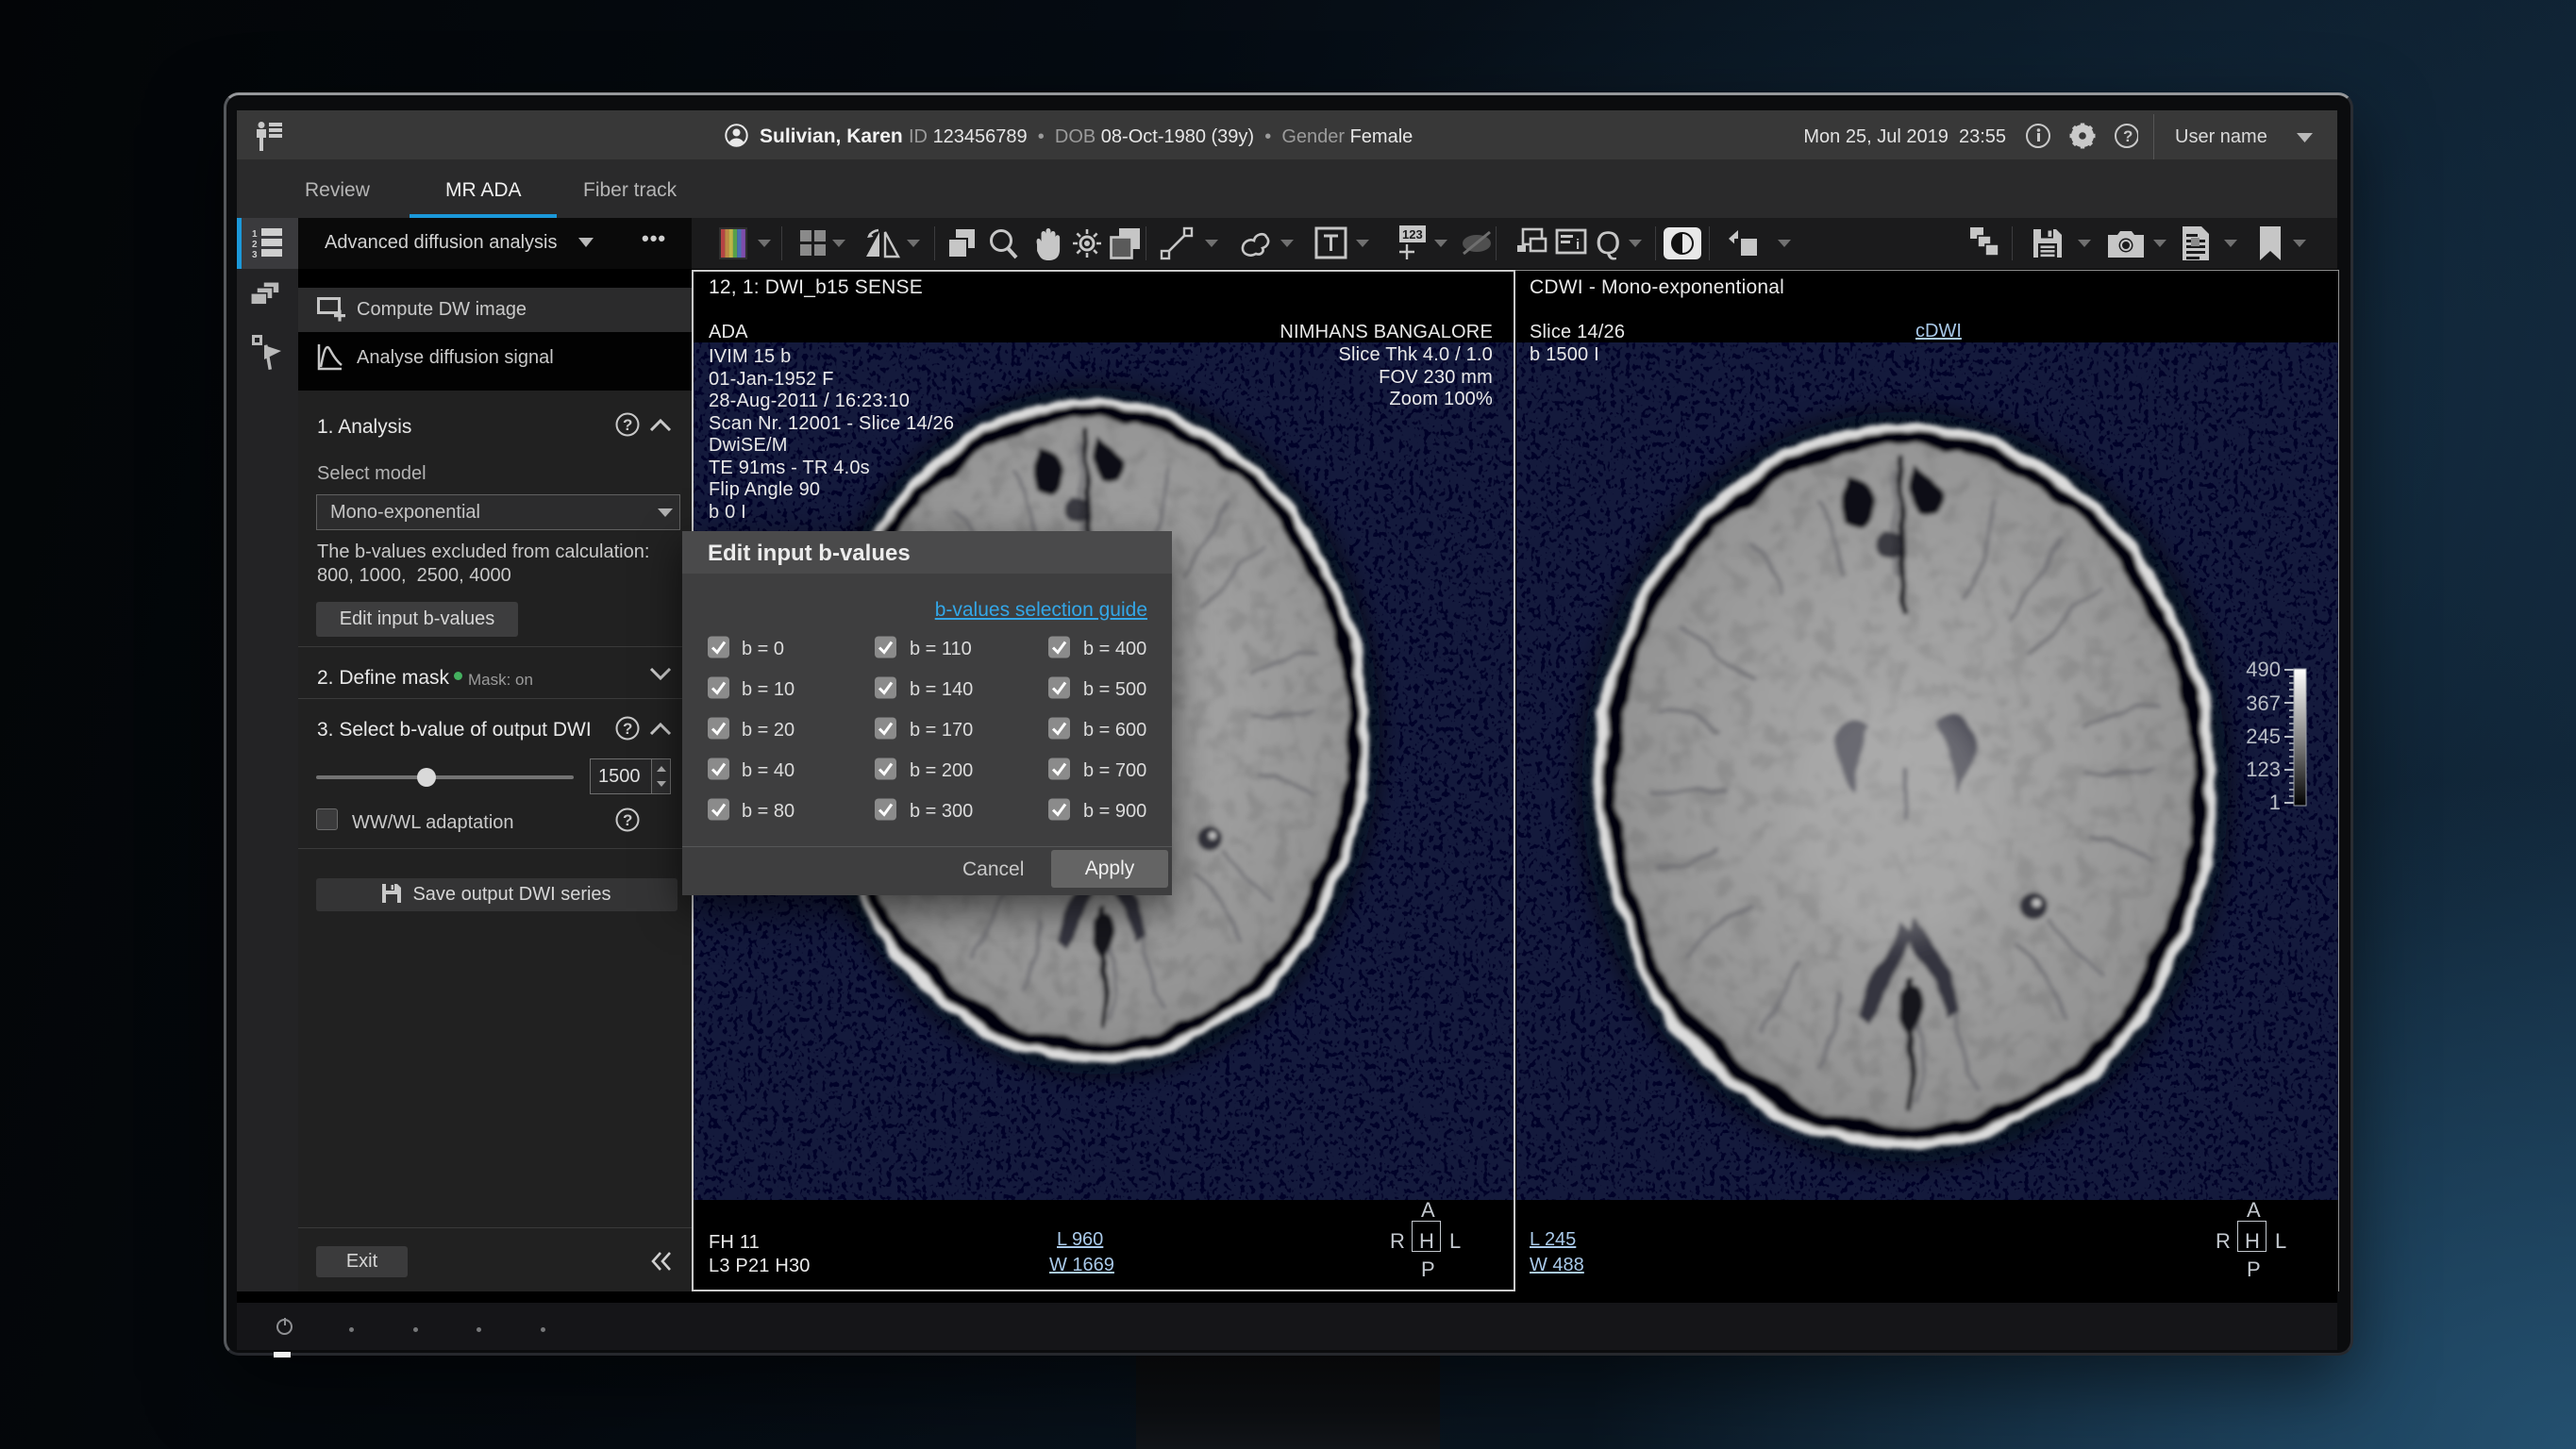 The width and height of the screenshot is (2576, 1449). I want to click on svg-text: Q, so click(1608, 243).